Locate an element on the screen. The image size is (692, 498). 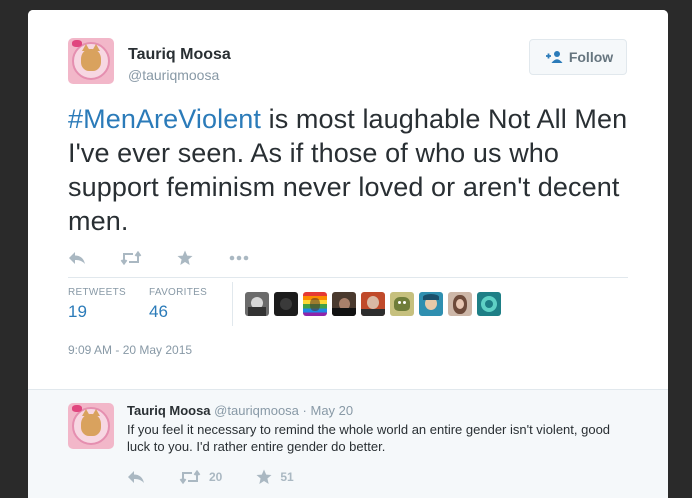
more-icon is located at coordinates (239, 258).